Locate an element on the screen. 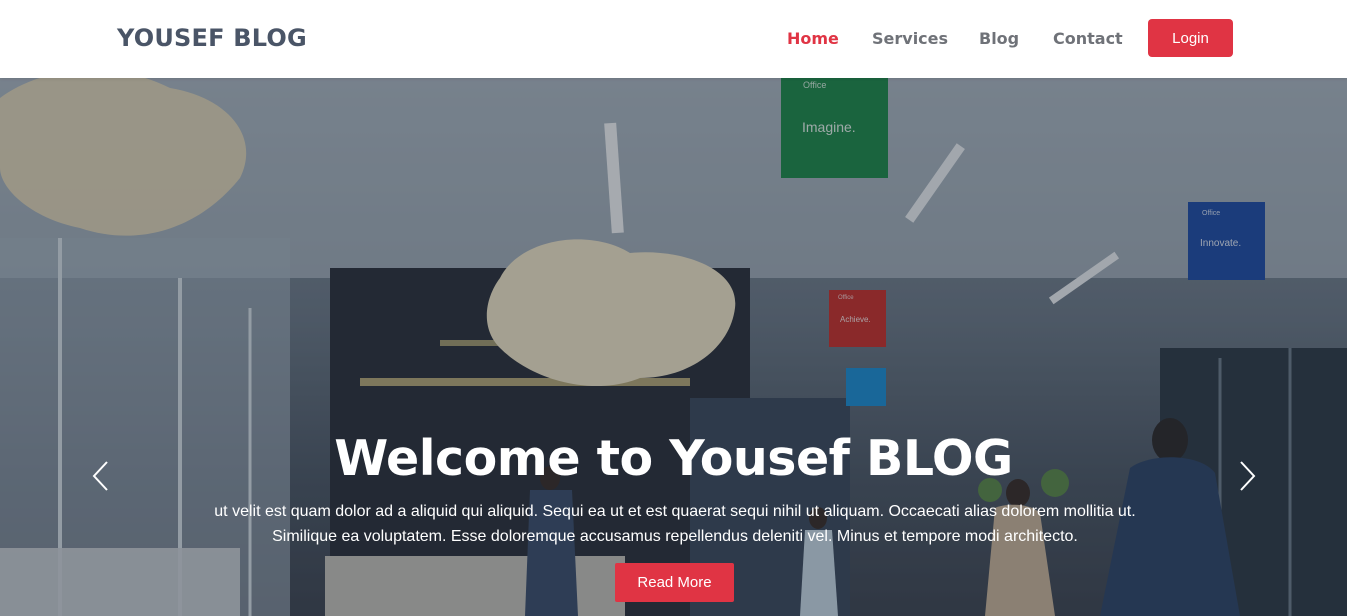 The image size is (1347, 616). nav-services: Services is located at coordinates (910, 38).